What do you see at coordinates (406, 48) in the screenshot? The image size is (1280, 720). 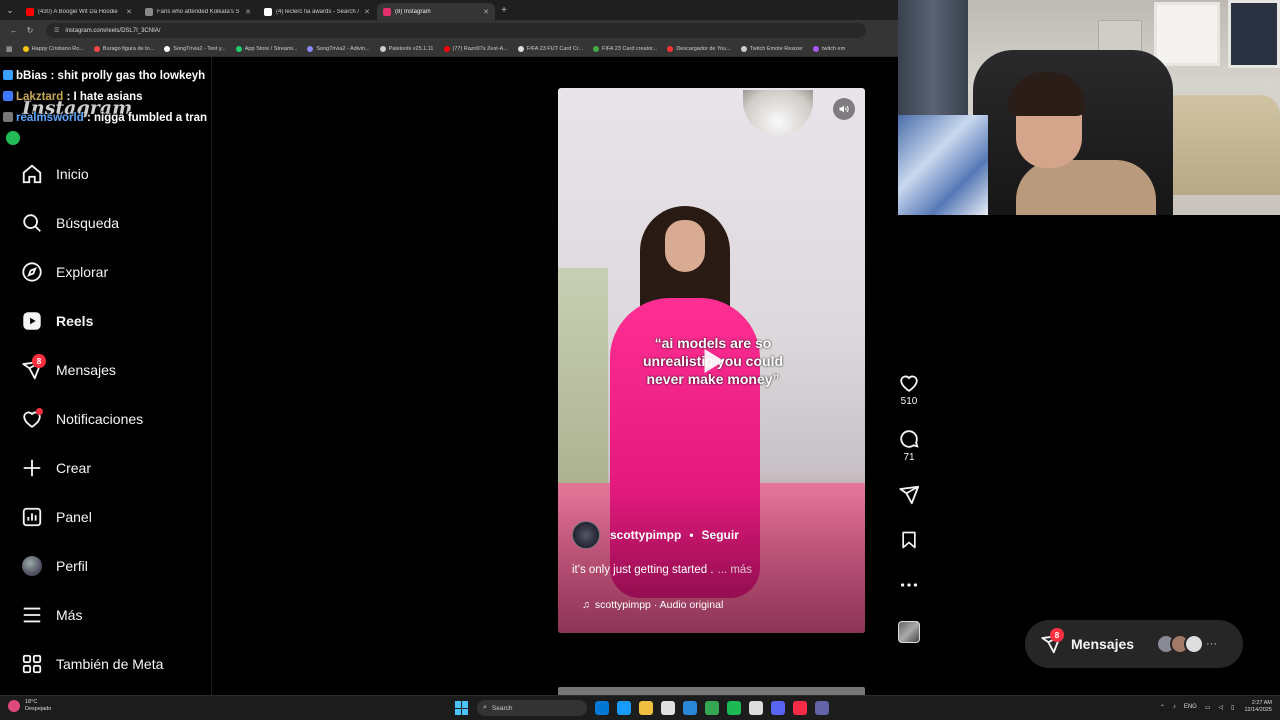 I see `bookmark-item: Paletools v25.1.11` at bounding box center [406, 48].